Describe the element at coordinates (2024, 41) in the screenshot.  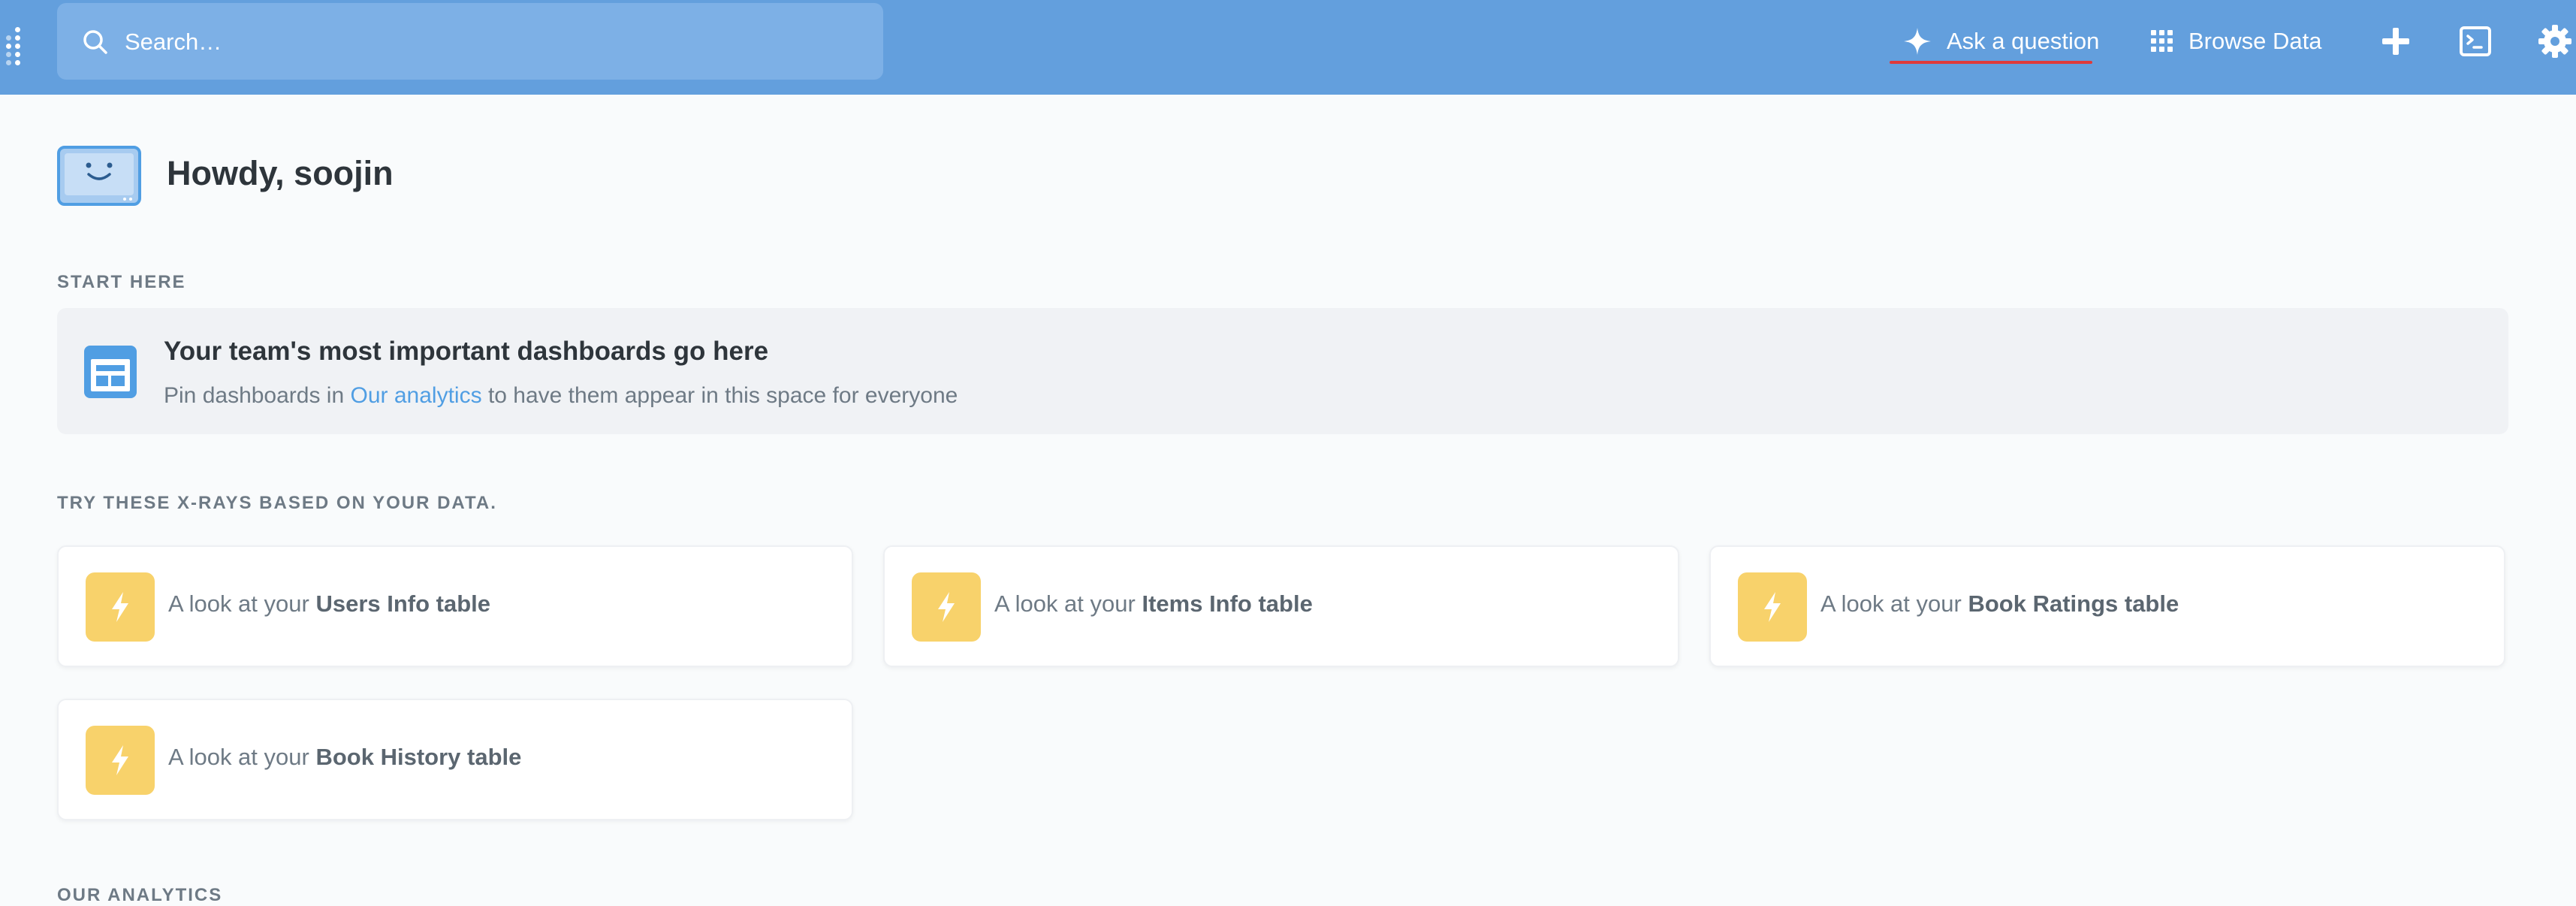
I see `ask-question-label: Ask a question` at that location.